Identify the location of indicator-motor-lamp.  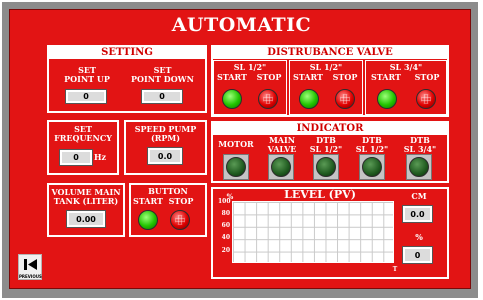
(236, 167).